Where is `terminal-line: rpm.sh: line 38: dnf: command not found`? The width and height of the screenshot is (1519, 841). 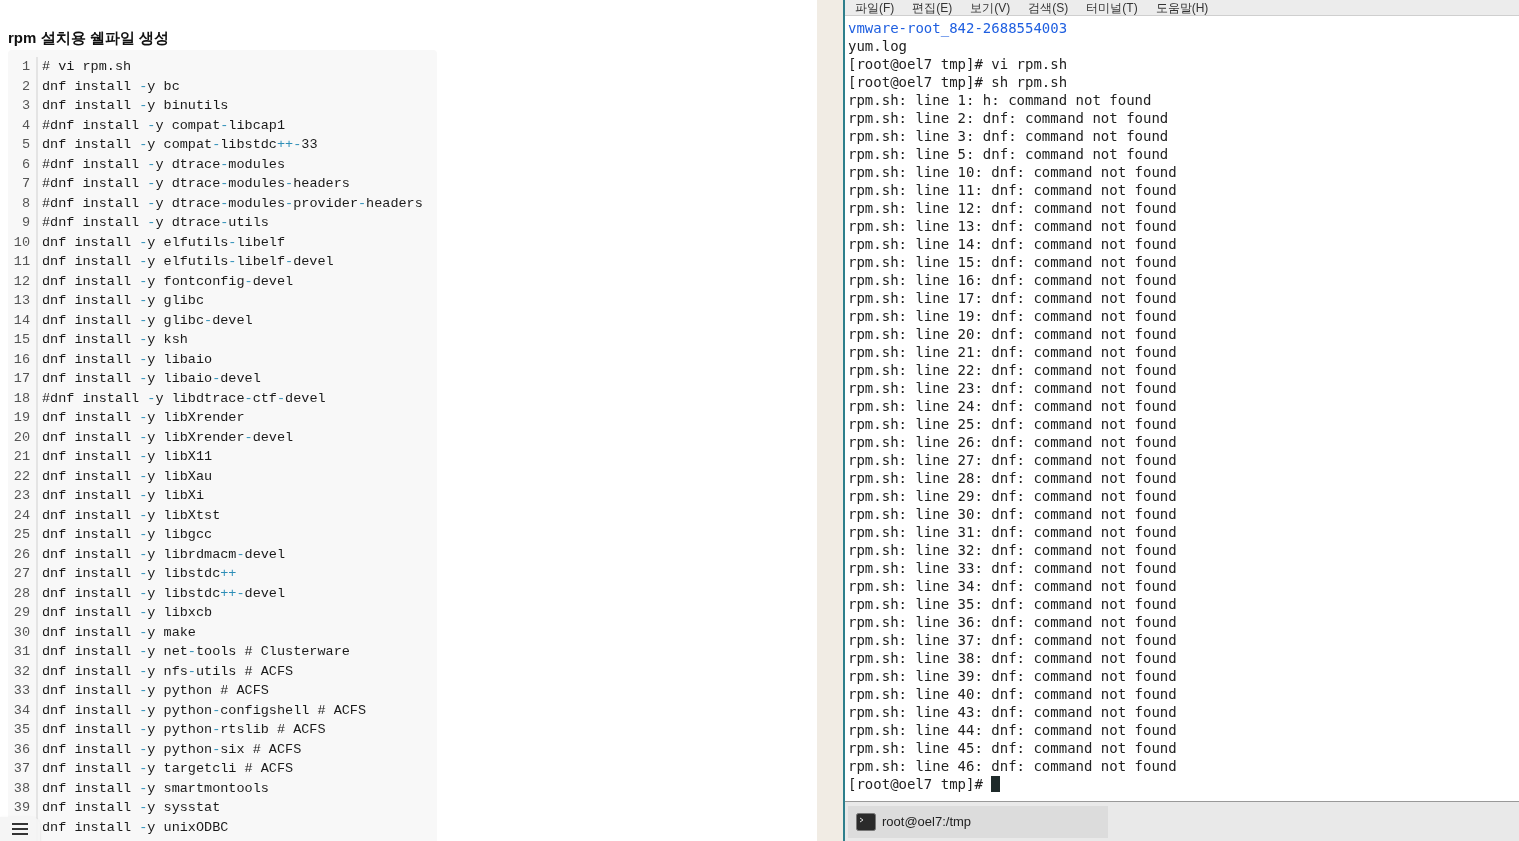
terminal-line: rpm.sh: line 38: dnf: command not found is located at coordinates (1013, 658).